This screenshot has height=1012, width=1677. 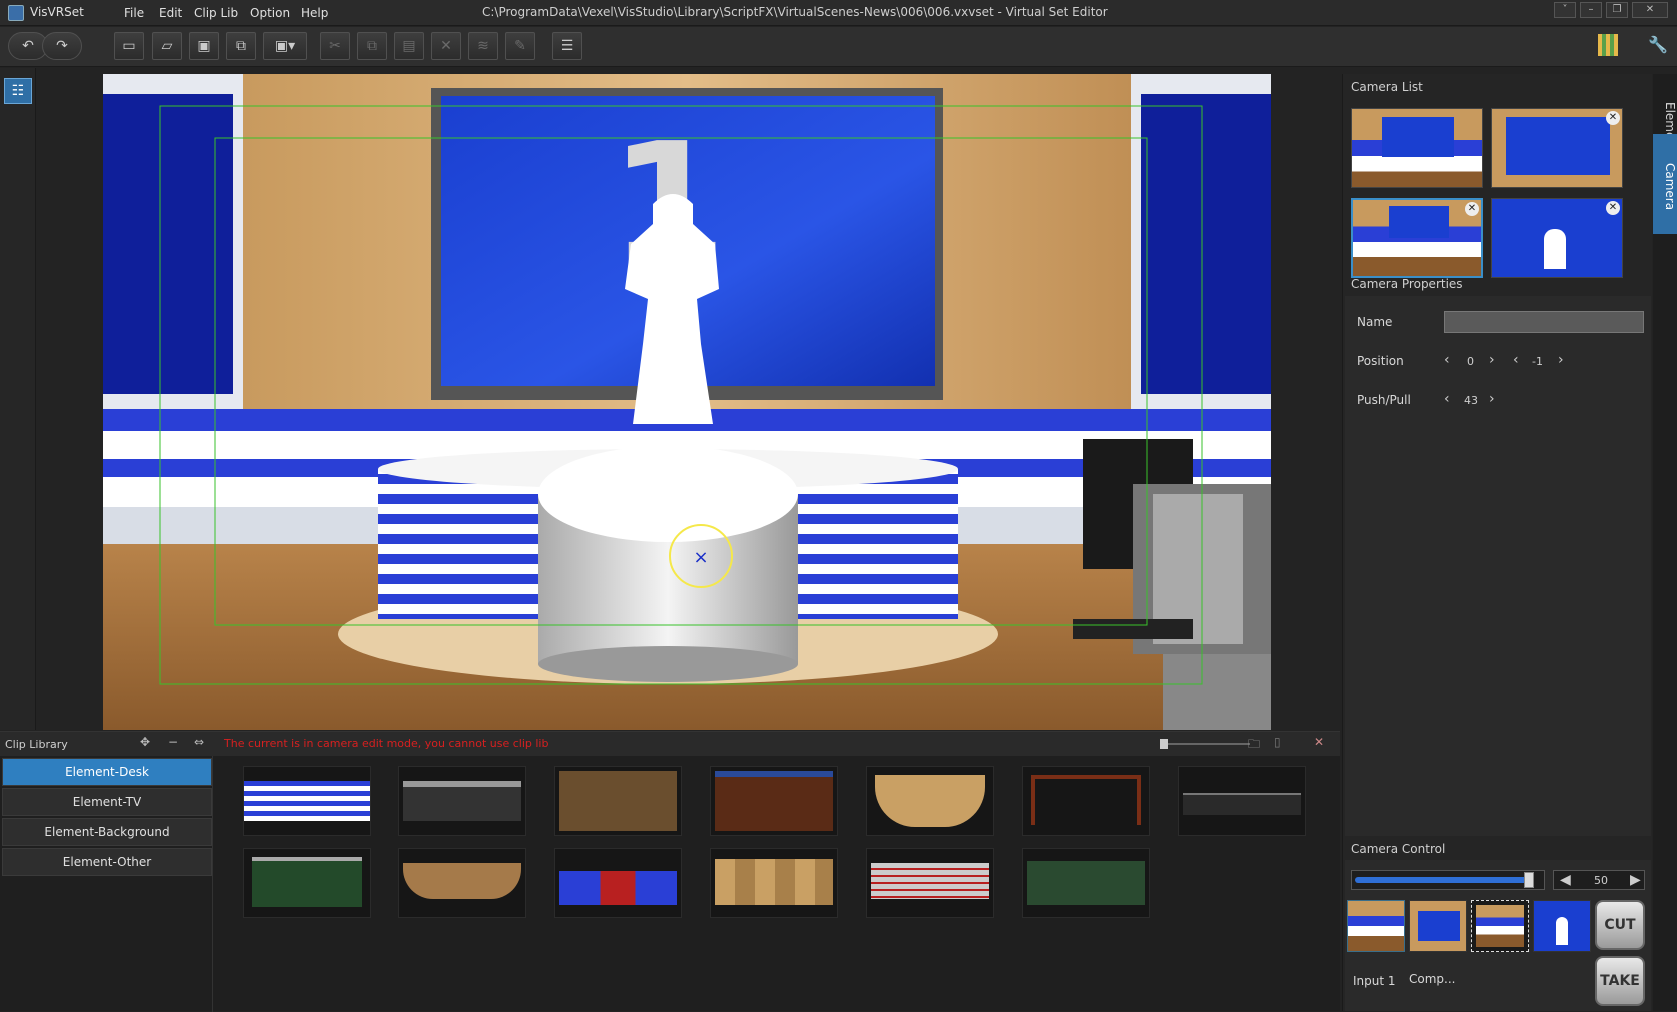 What do you see at coordinates (1565, 10) in the screenshot?
I see `collapse-icon: ˅` at bounding box center [1565, 10].